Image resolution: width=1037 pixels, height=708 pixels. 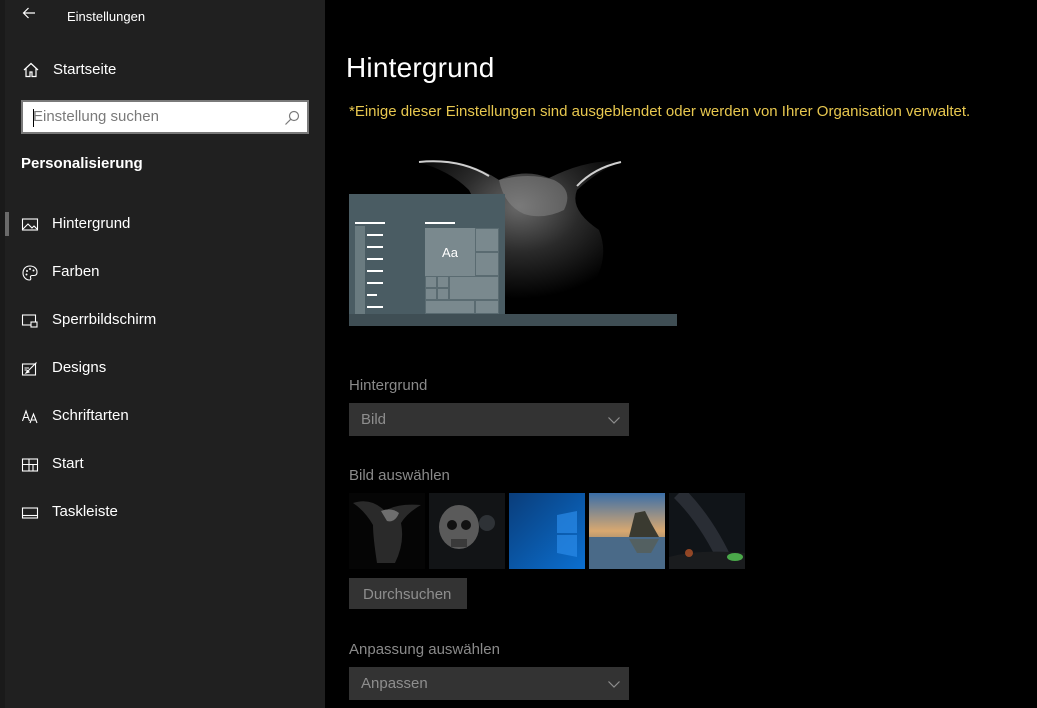 I want to click on text-caret, so click(x=33, y=118).